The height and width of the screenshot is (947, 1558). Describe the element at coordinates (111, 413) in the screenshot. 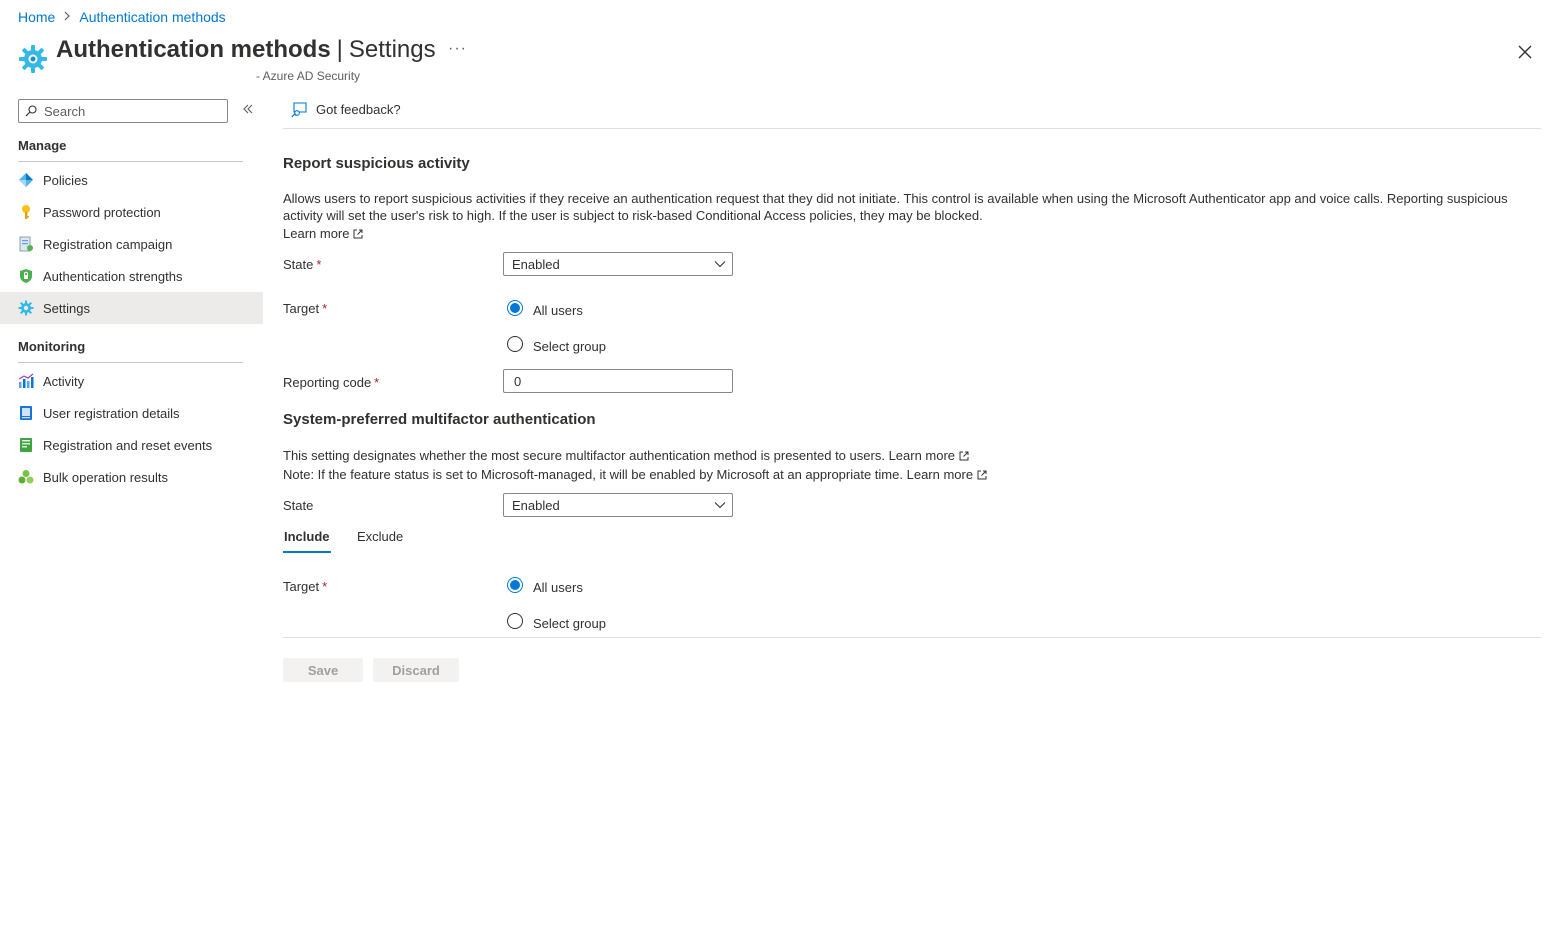

I see `sidebar-item-label: User registration details` at that location.